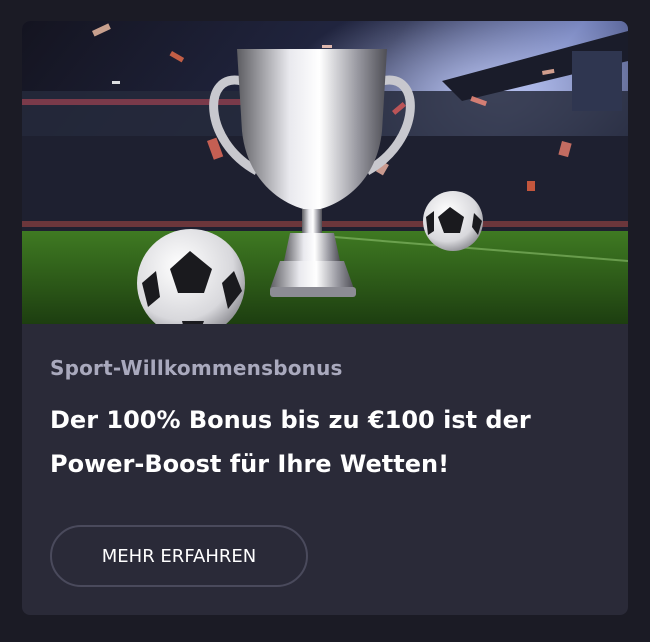  What do you see at coordinates (250, 464) in the screenshot?
I see `promo-headline-line-2: Power-Boost für Ihre Wetten!` at bounding box center [250, 464].